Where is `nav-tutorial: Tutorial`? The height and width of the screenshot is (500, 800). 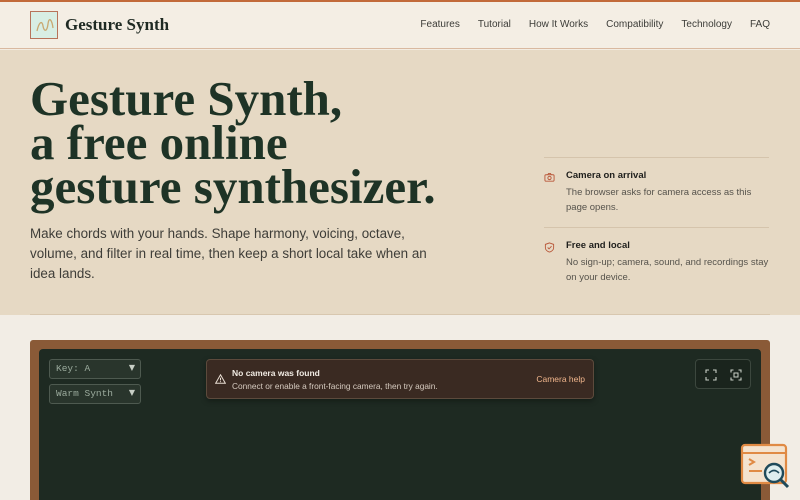 nav-tutorial: Tutorial is located at coordinates (494, 24).